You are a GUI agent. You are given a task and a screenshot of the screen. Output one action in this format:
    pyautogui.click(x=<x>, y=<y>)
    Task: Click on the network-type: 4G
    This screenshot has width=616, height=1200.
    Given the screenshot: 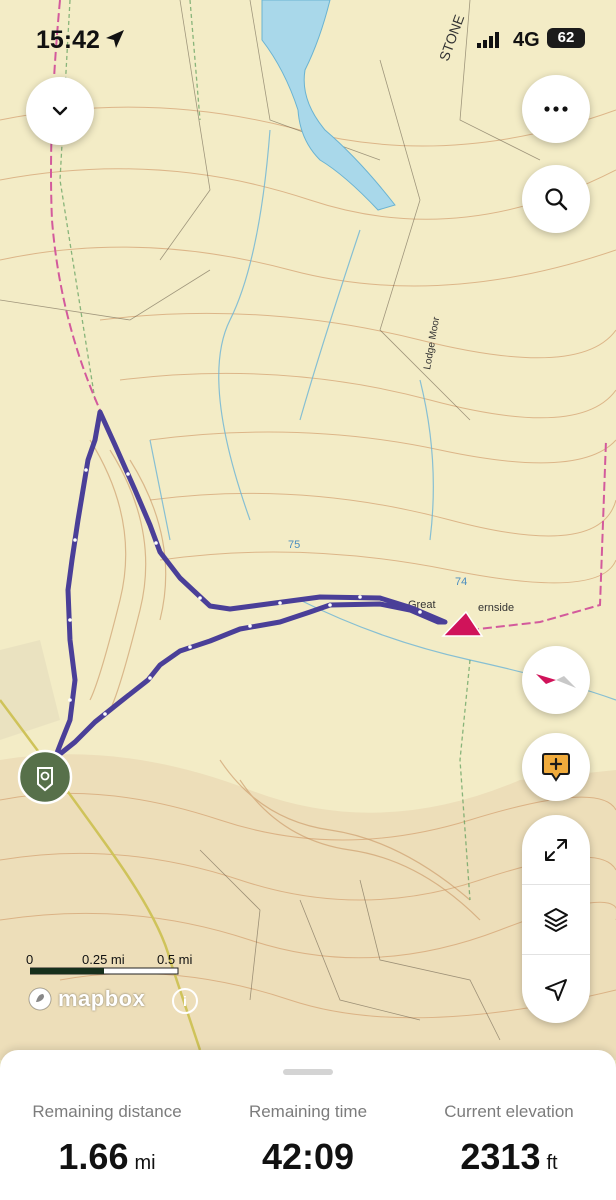 What is the action you would take?
    pyautogui.click(x=526, y=40)
    